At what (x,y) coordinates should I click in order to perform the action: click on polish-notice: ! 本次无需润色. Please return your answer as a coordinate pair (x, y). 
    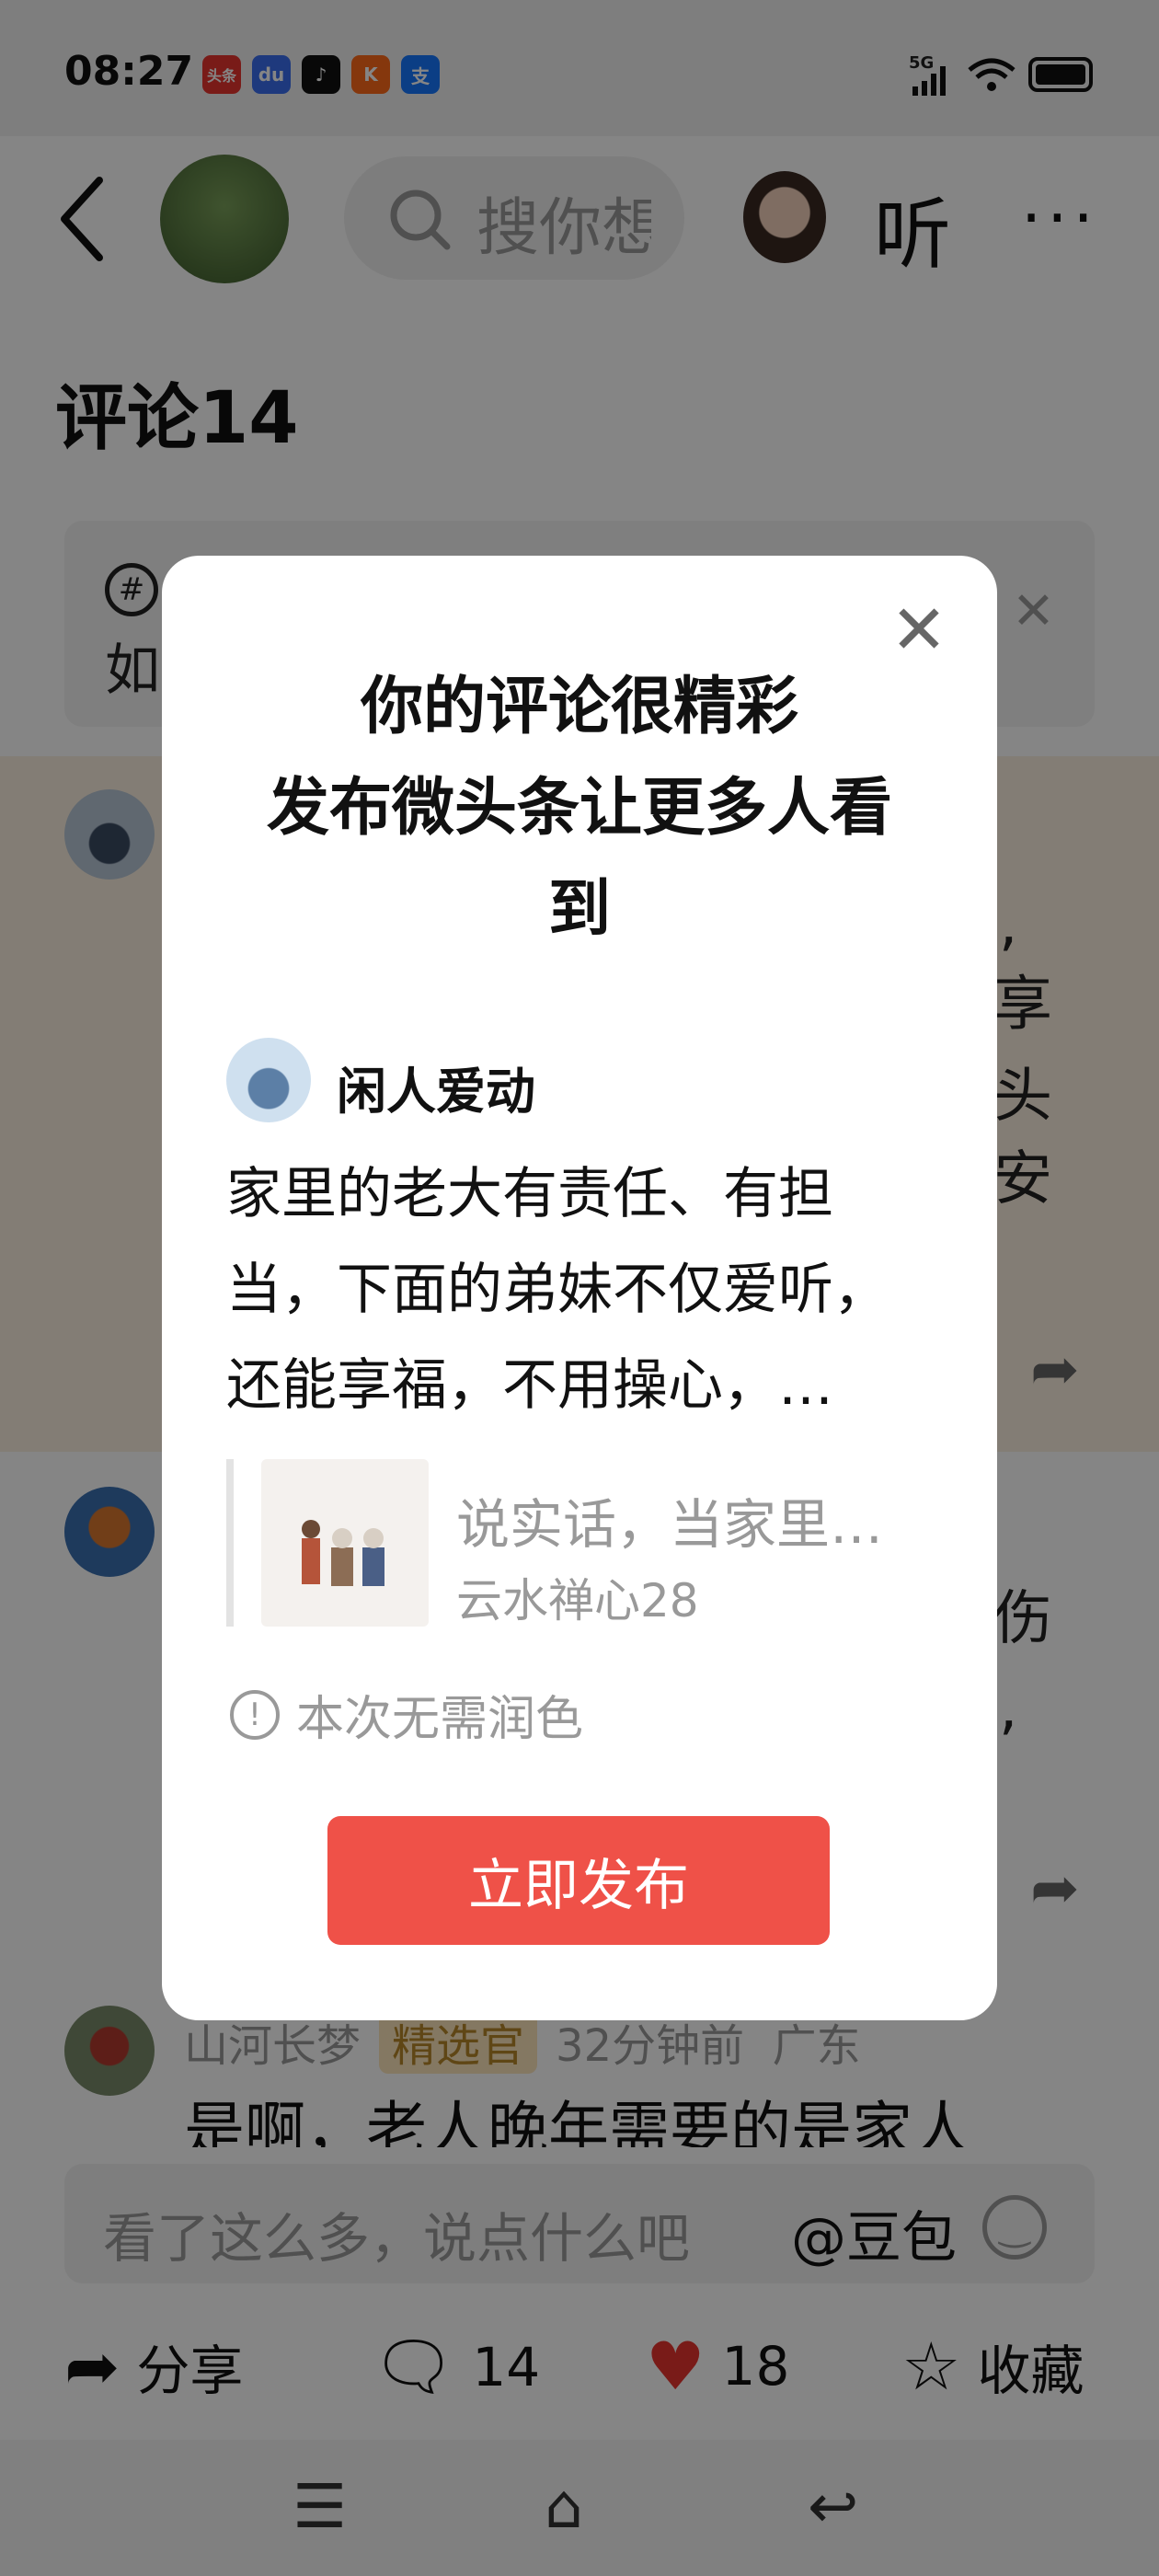
    Looking at the image, I should click on (406, 1714).